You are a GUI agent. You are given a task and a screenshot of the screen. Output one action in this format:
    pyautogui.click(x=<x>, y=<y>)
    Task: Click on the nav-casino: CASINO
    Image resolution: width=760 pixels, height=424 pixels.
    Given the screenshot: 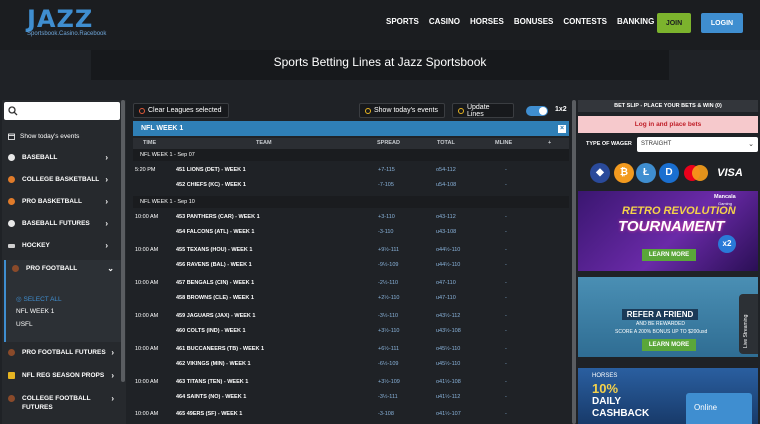 What is the action you would take?
    pyautogui.click(x=444, y=21)
    